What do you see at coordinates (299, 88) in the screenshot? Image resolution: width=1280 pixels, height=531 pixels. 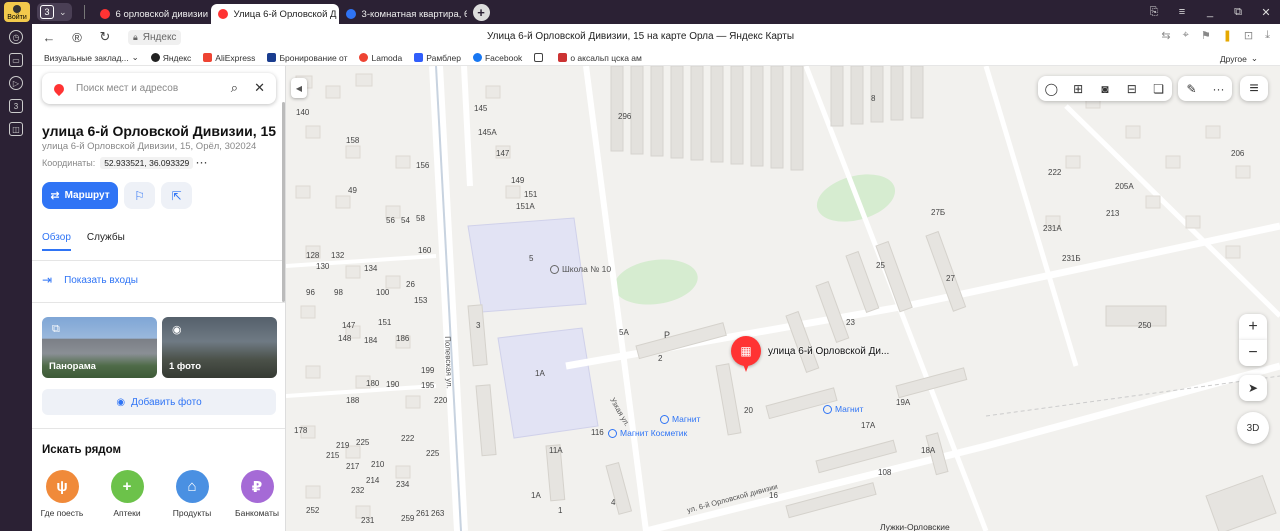 I see `collapse-panel-button: ◀` at bounding box center [299, 88].